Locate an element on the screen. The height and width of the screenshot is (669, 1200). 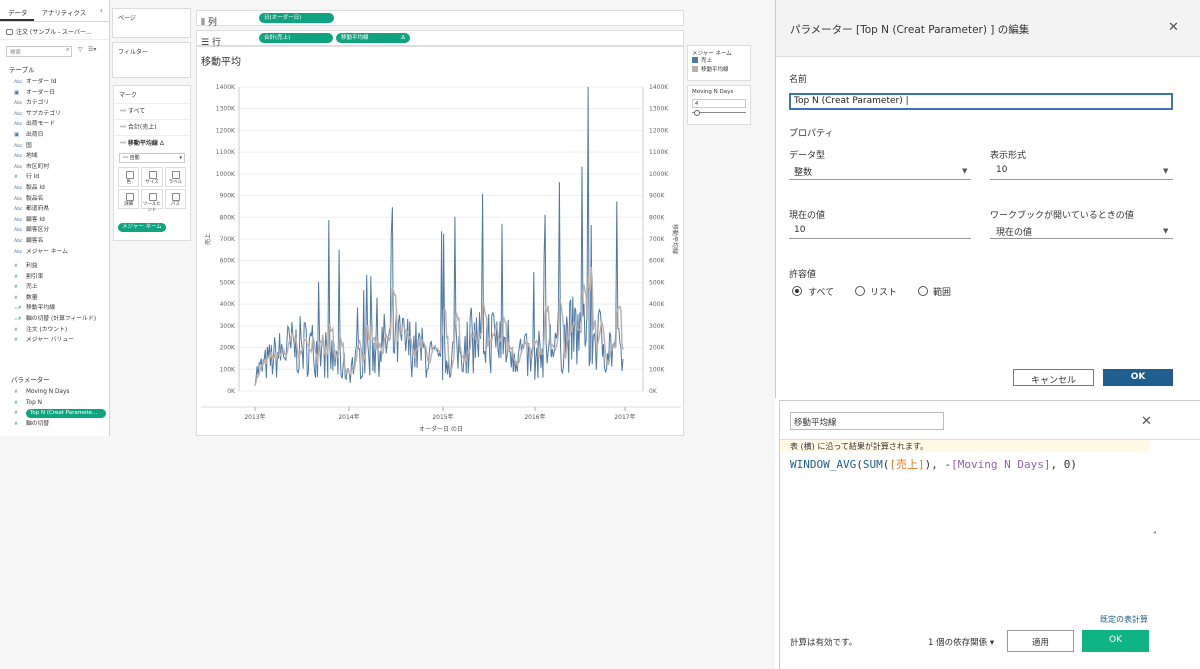
field-item: Abc 地域 is located at coordinates (54, 156).